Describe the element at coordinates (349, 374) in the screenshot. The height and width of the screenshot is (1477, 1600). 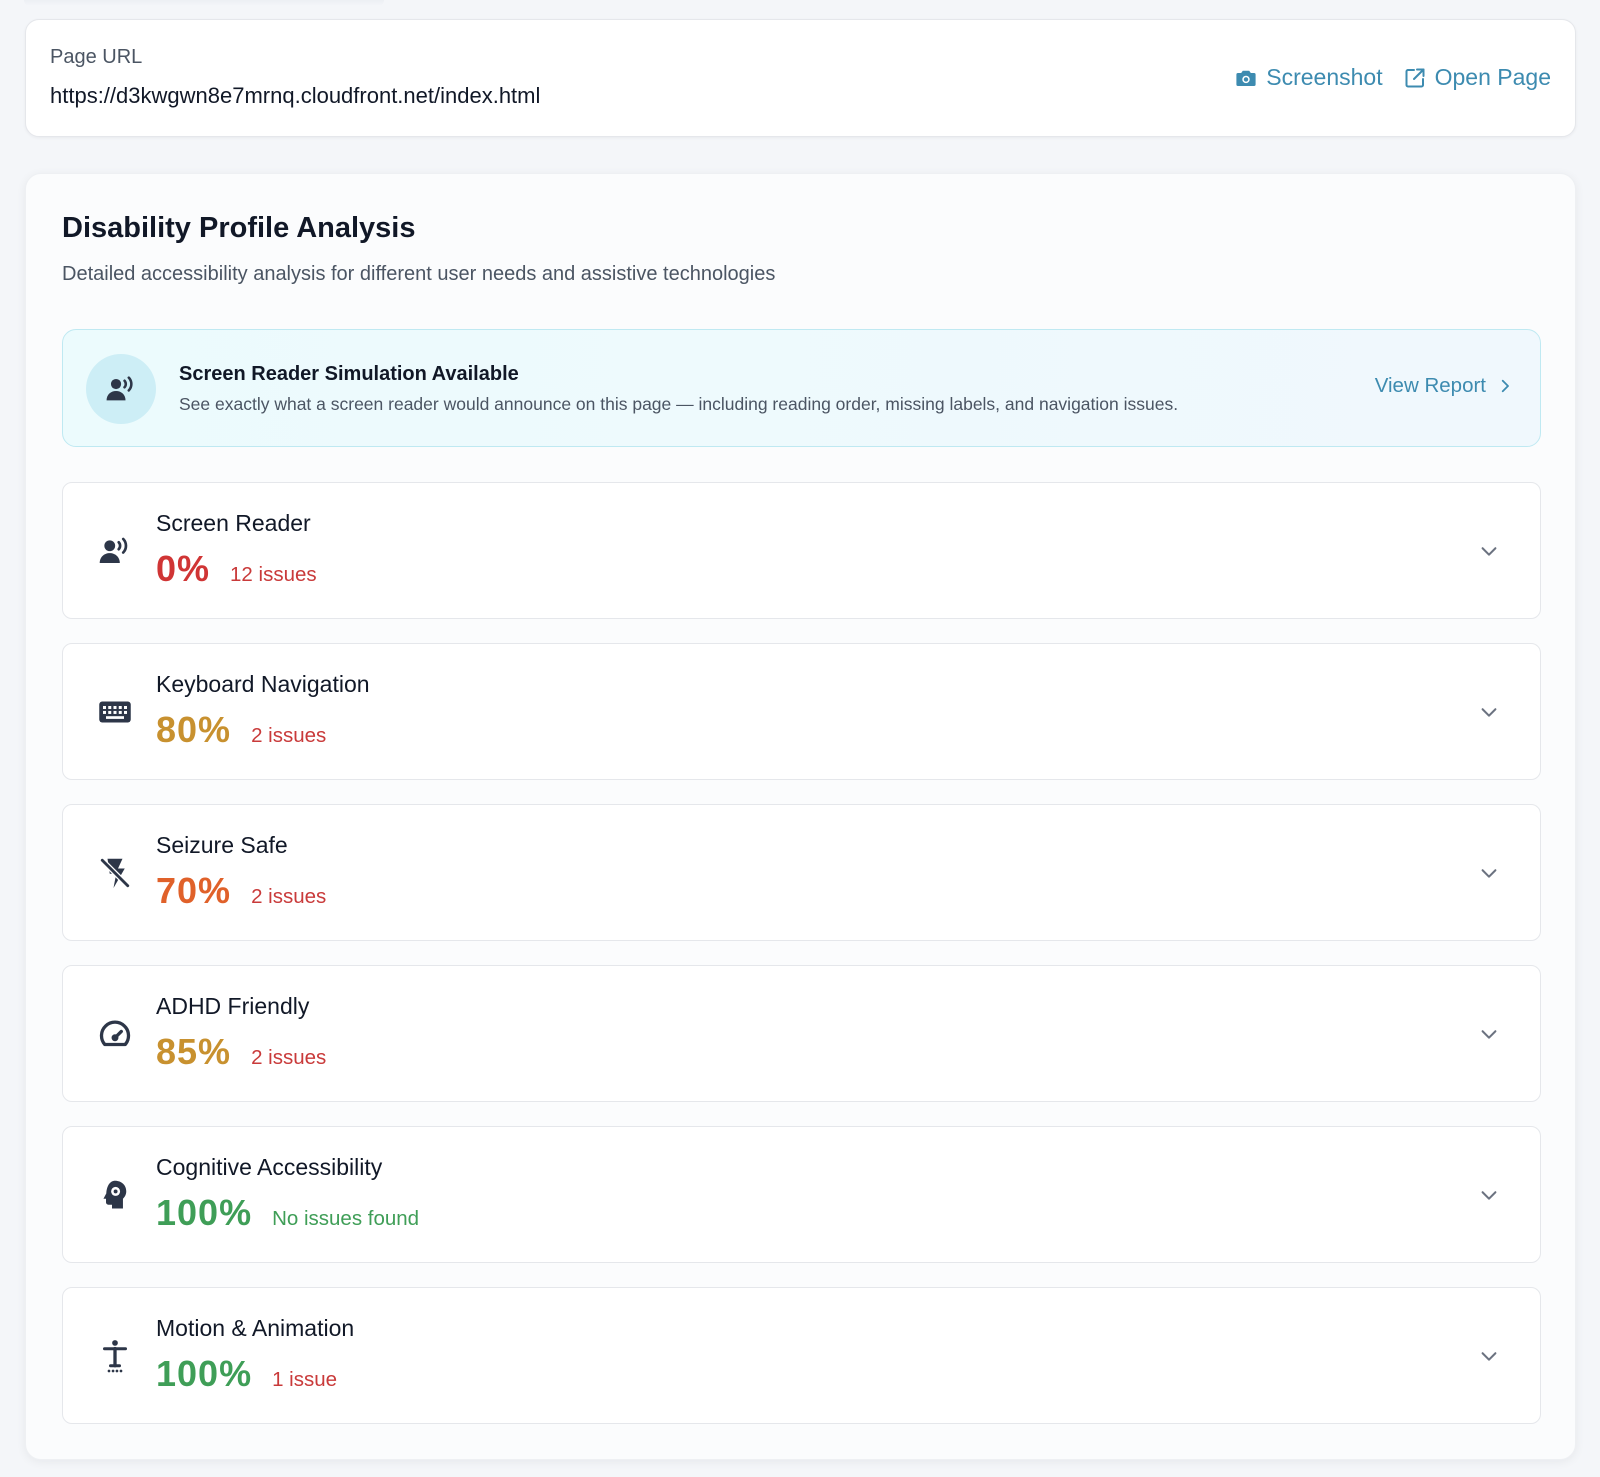
I see `simulation-title: Screen Reader Simulation Available` at that location.